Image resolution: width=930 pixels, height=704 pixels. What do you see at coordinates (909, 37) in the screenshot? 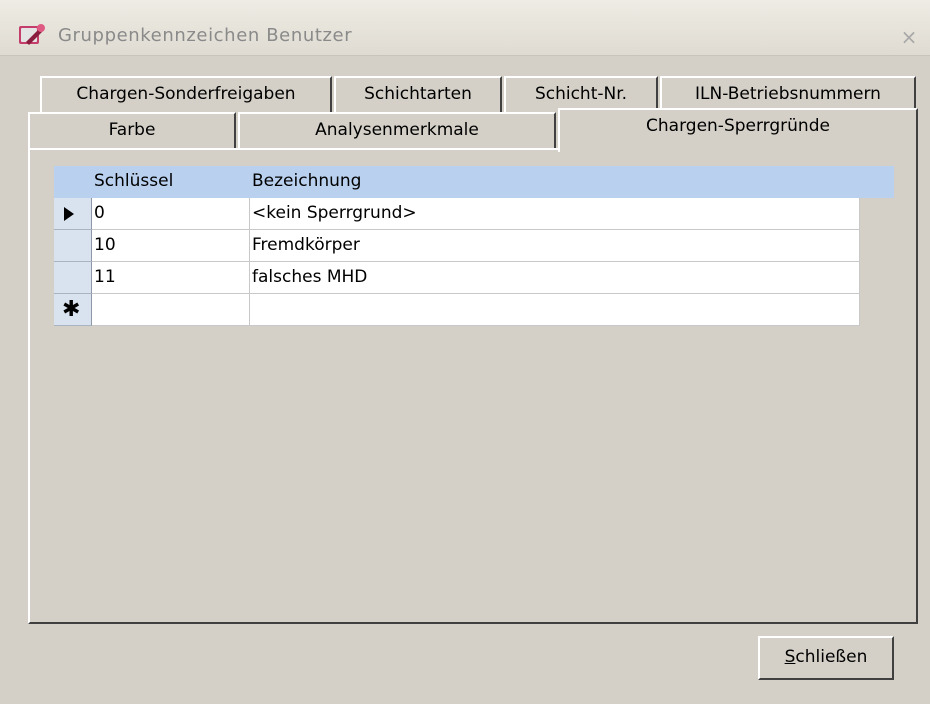
I see `close-icon: ×` at bounding box center [909, 37].